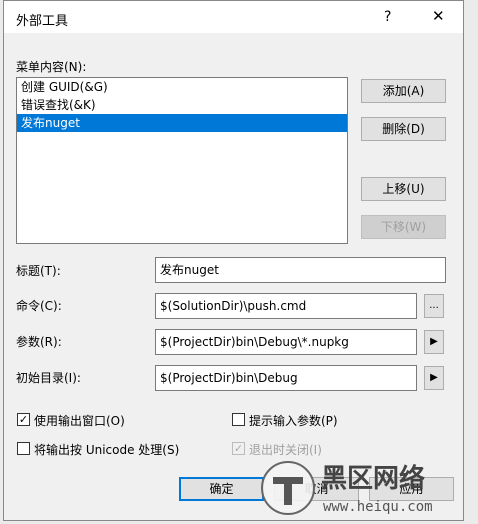 The width and height of the screenshot is (478, 524). I want to click on title-bar: 外部工具 ? ✕, so click(233, 17).